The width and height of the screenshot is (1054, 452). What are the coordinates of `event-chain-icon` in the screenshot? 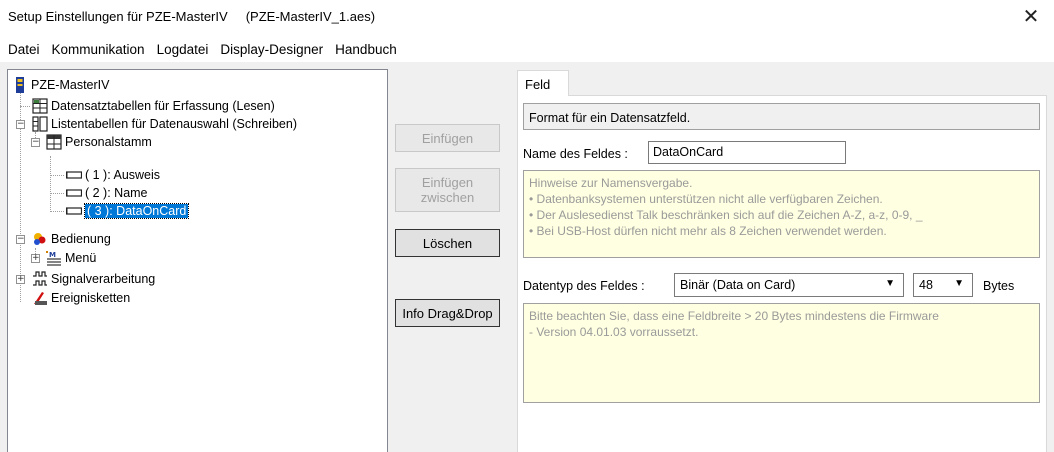 It's located at (40, 298).